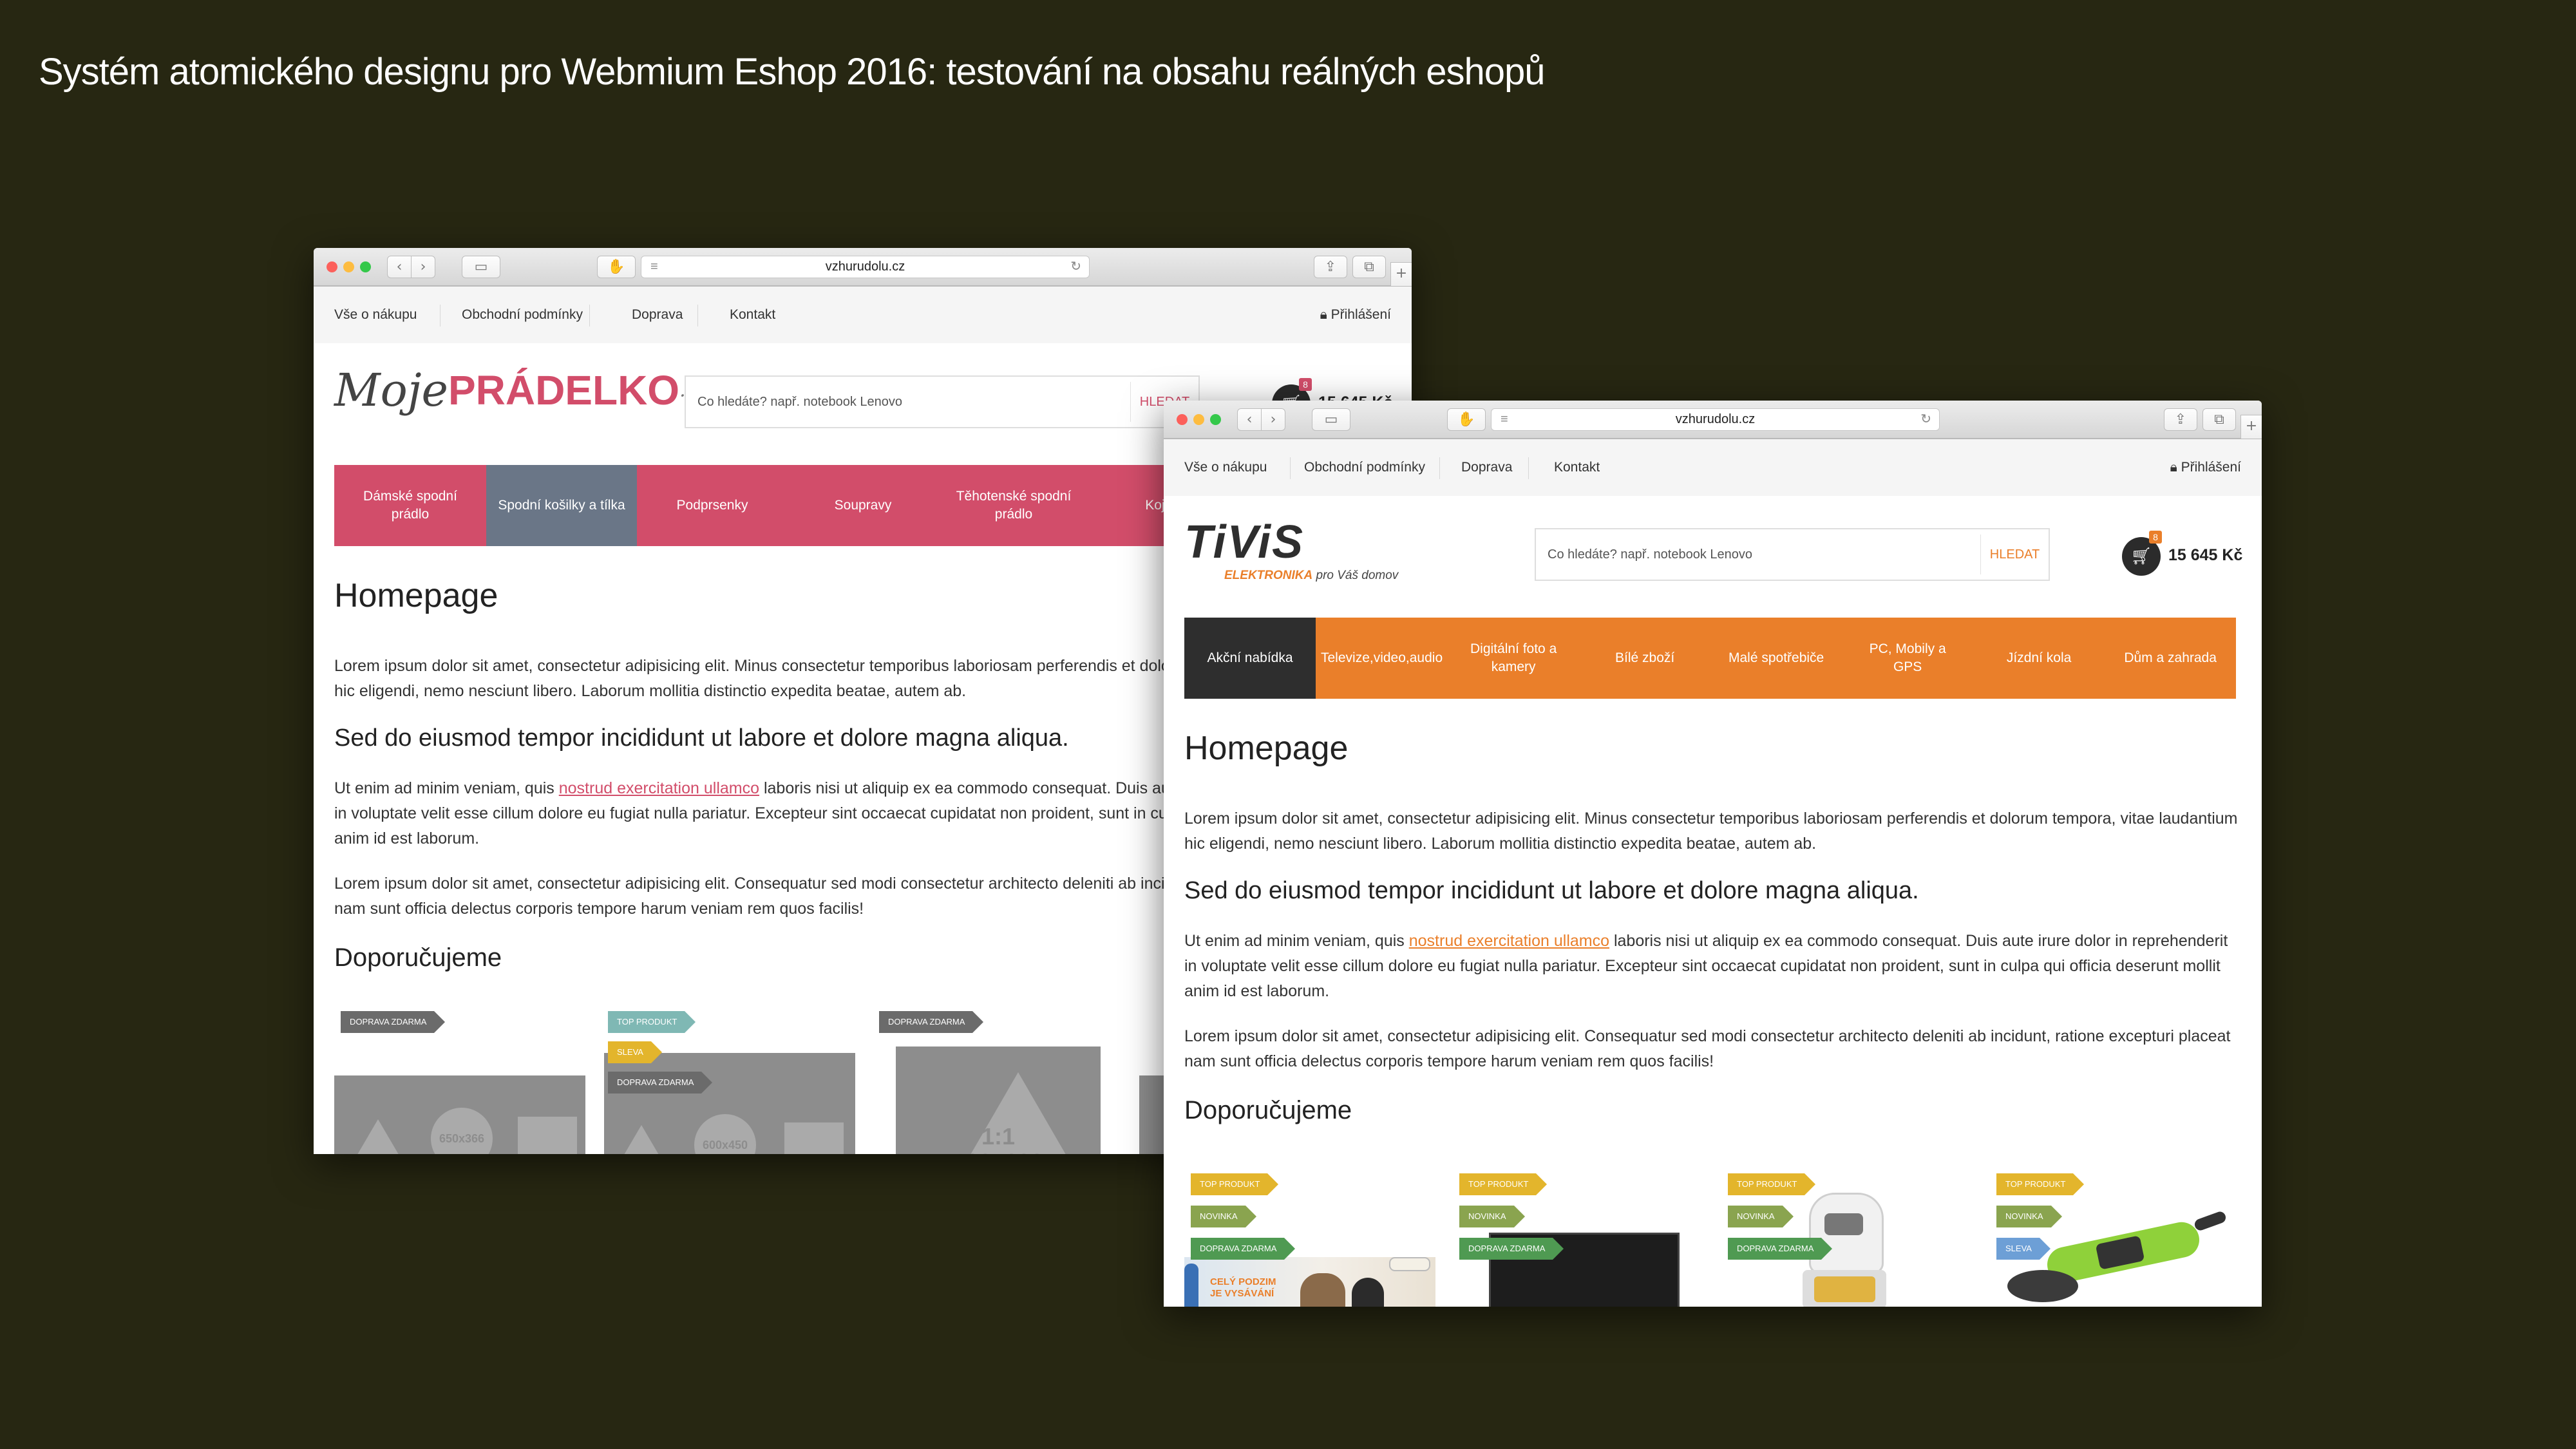 Image resolution: width=2576 pixels, height=1449 pixels. Describe the element at coordinates (725, 1145) in the screenshot. I see `placeholder-size: 600x450` at that location.